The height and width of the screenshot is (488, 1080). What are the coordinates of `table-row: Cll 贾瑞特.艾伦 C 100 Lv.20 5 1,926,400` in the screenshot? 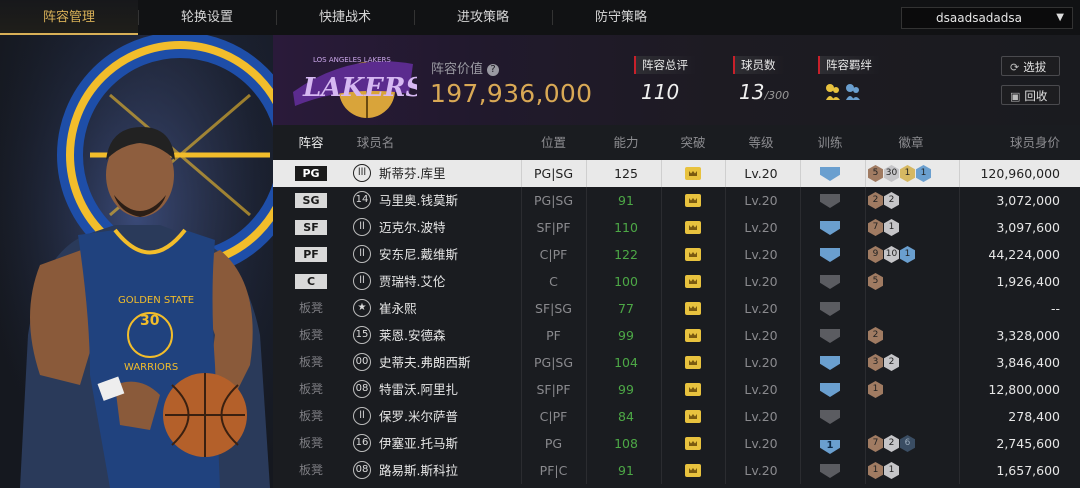 It's located at (676, 281).